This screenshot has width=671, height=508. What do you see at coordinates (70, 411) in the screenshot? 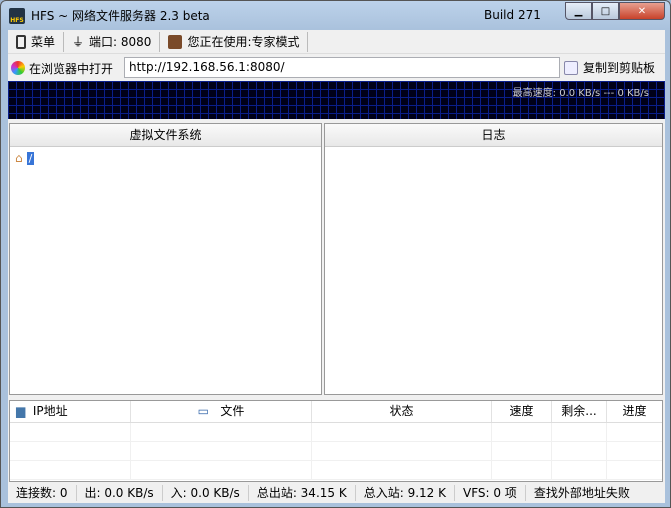
I see `column-ip: ▆ IP地址` at bounding box center [70, 411].